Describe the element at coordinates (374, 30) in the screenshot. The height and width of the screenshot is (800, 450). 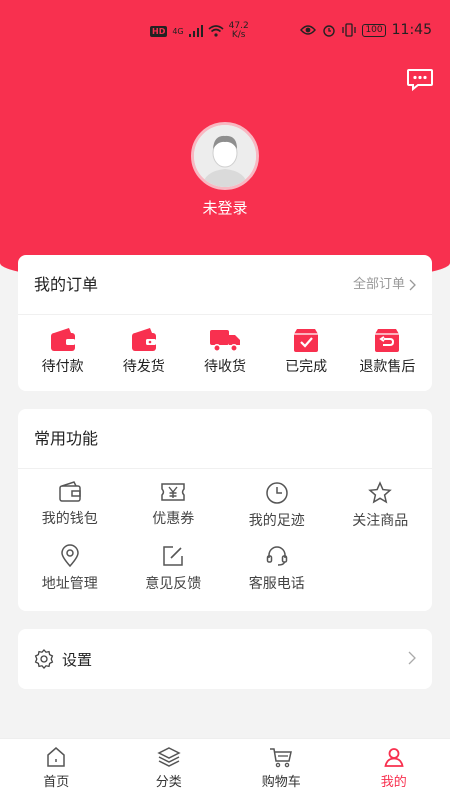
I see `battery-indicator: 100` at that location.